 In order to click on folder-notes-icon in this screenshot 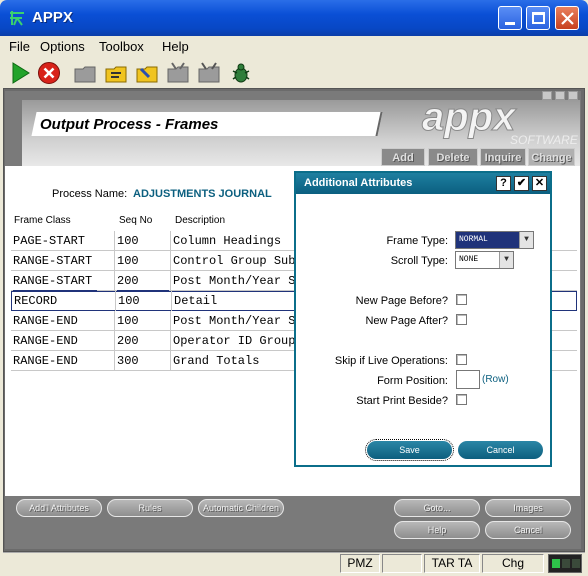, I will do `click(116, 73)`.